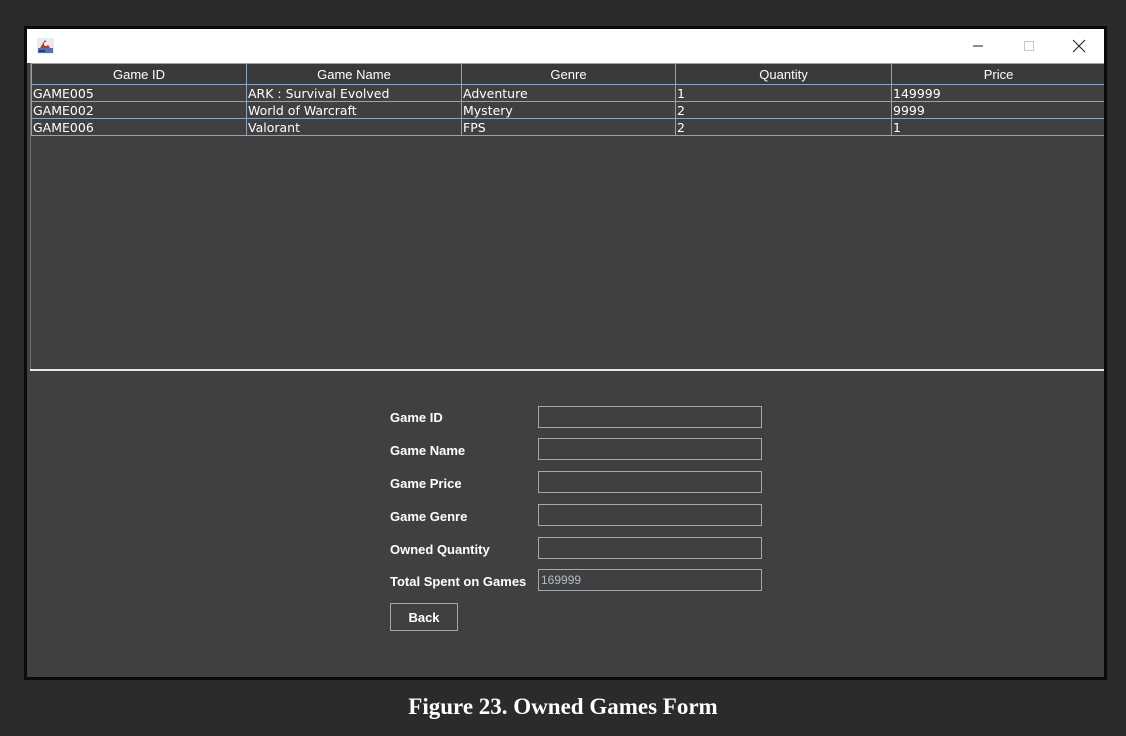  I want to click on maximize-button, so click(1029, 46).